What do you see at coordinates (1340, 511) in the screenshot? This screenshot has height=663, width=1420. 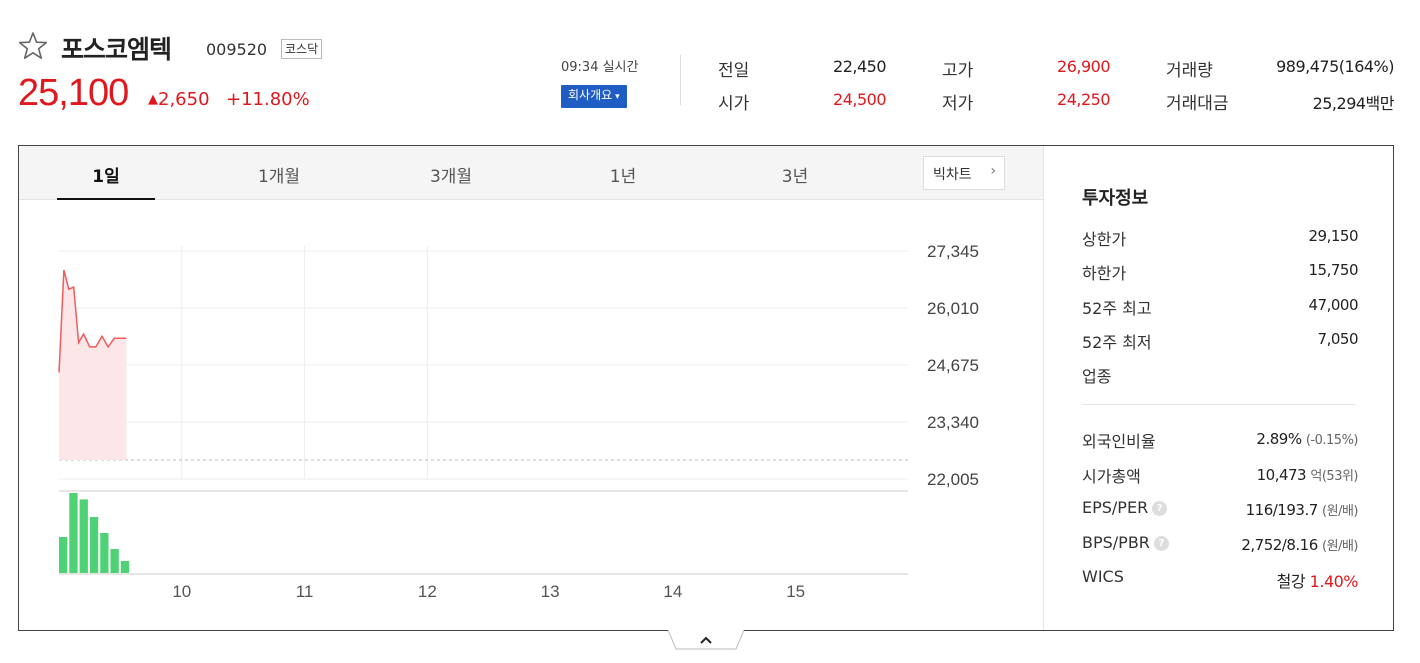 I see `eps-per-unit: (원/배)` at bounding box center [1340, 511].